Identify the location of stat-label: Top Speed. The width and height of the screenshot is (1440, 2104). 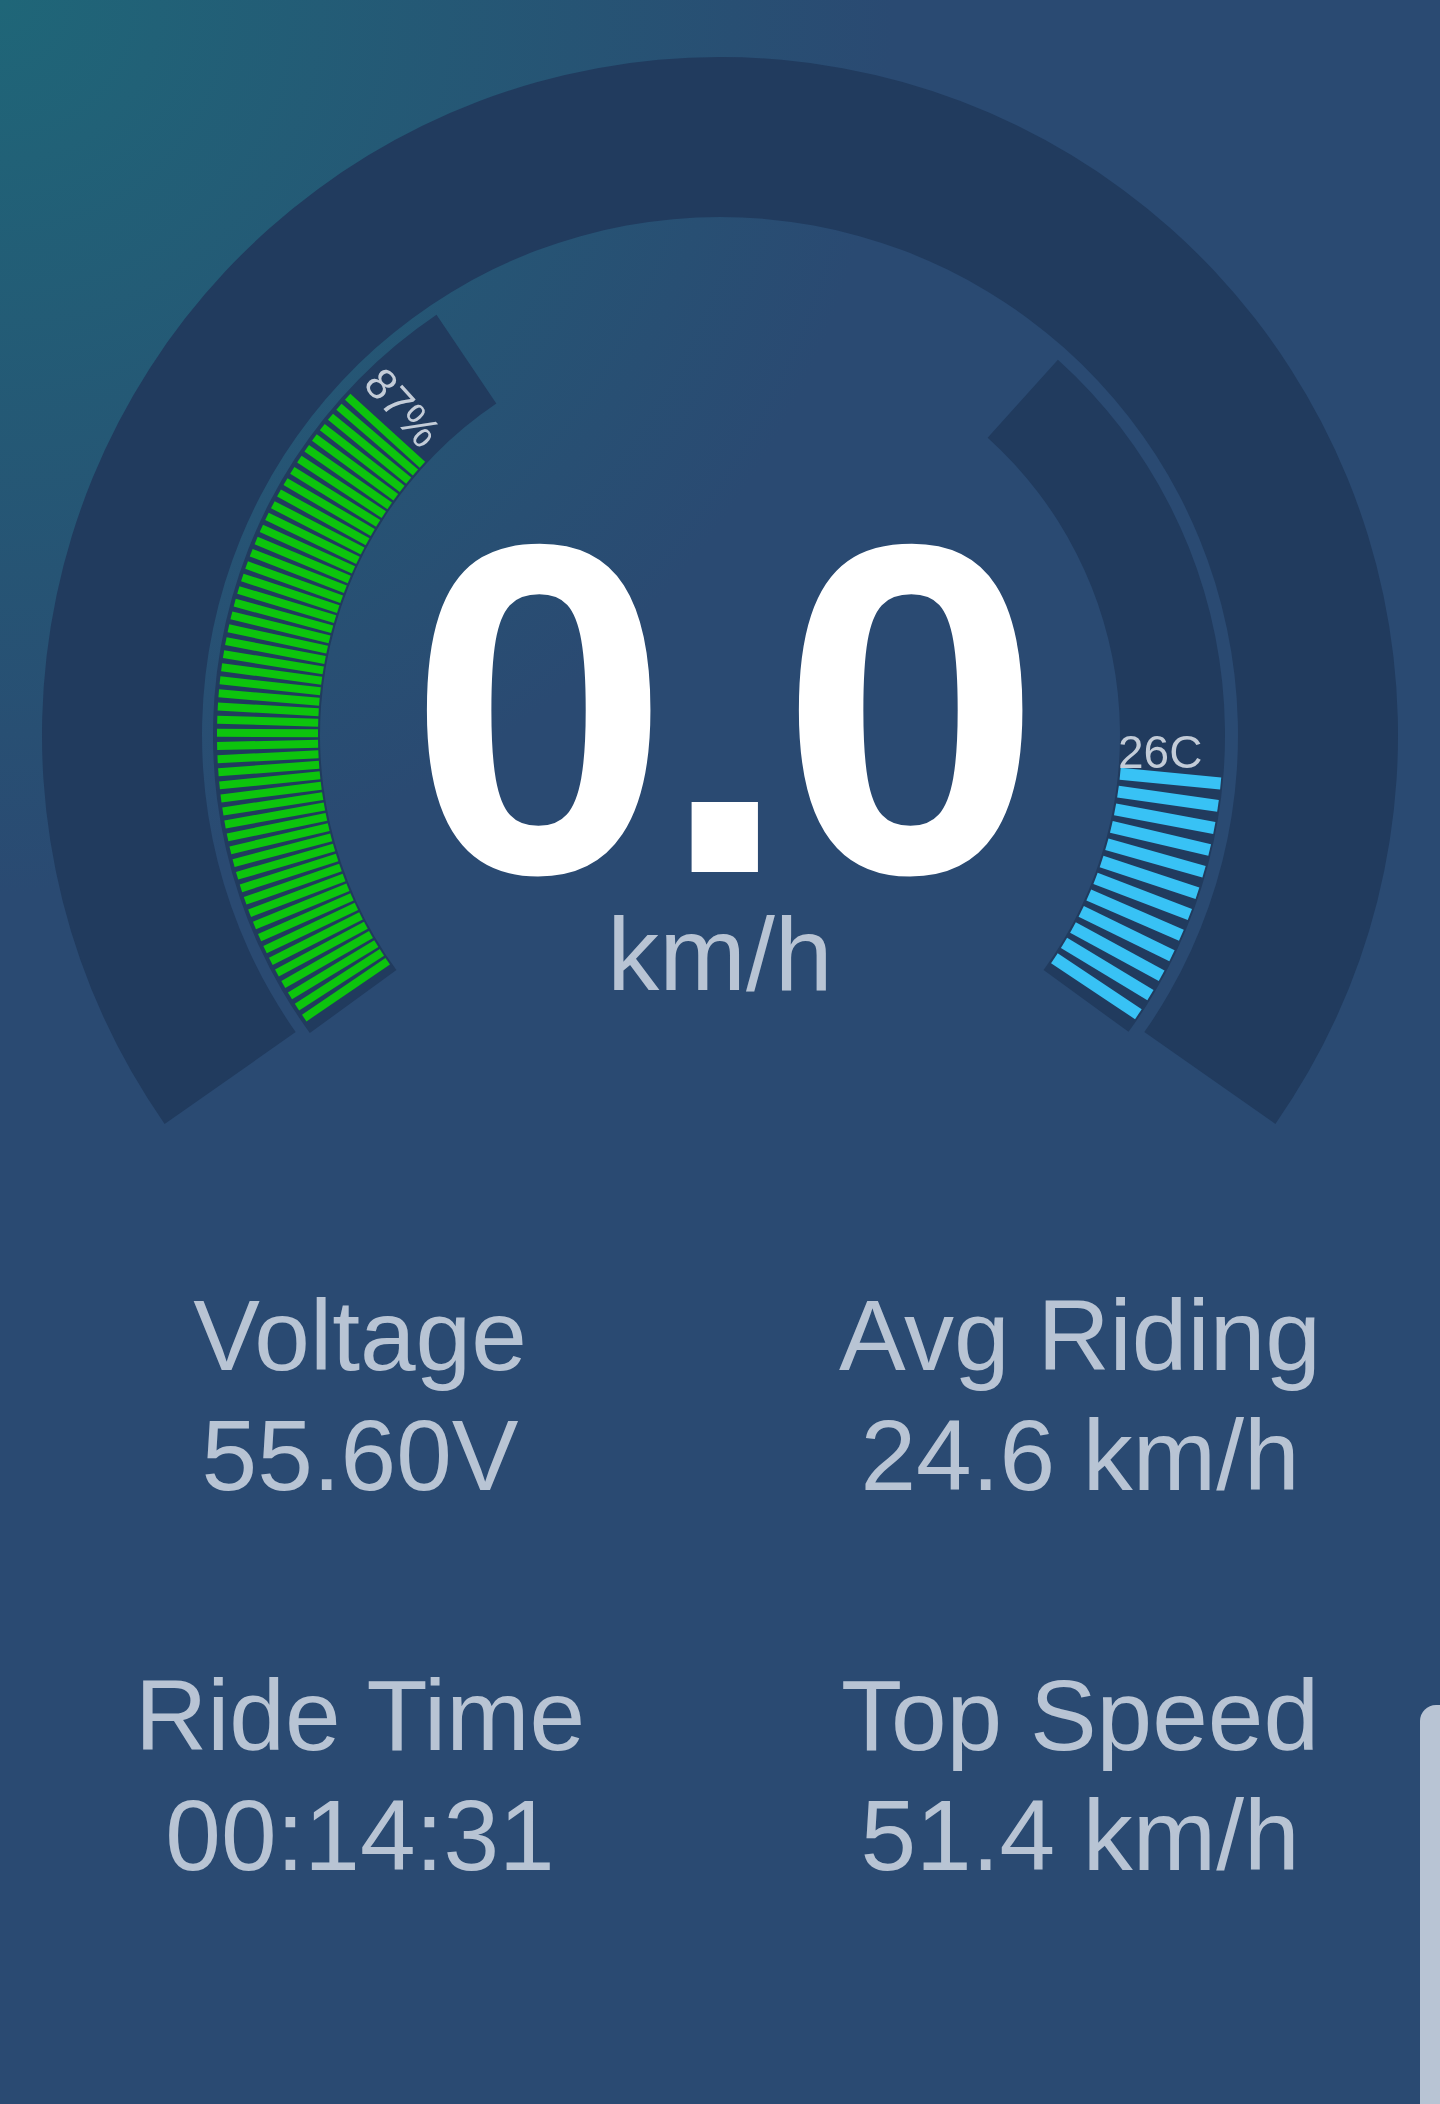
(1080, 1715).